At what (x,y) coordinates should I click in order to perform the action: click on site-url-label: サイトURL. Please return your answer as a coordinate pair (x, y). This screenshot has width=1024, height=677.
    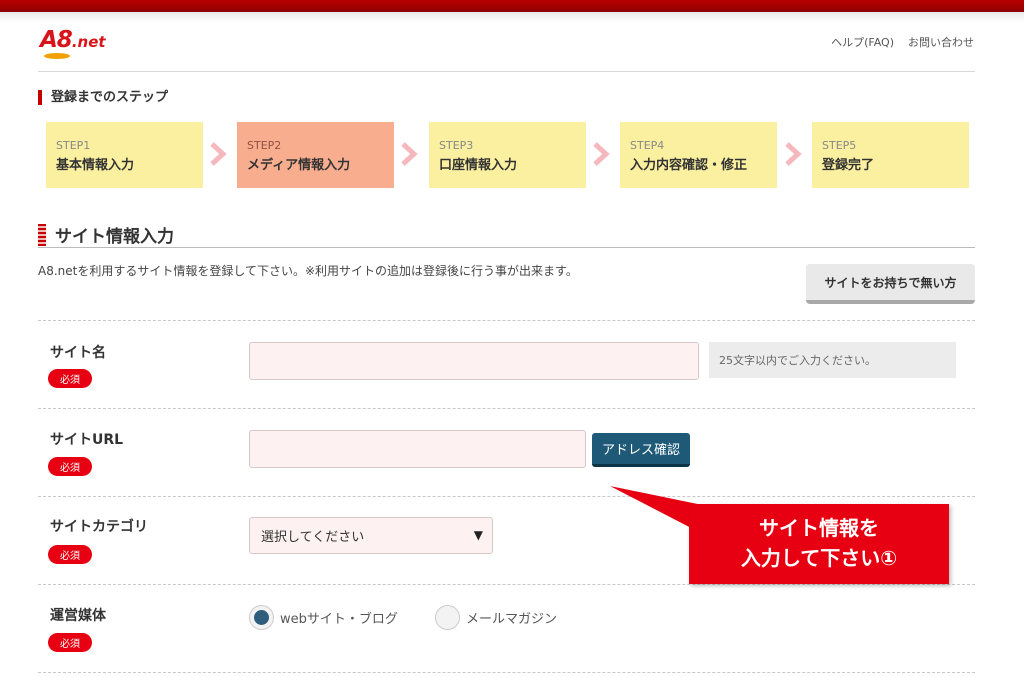
    Looking at the image, I should click on (87, 440).